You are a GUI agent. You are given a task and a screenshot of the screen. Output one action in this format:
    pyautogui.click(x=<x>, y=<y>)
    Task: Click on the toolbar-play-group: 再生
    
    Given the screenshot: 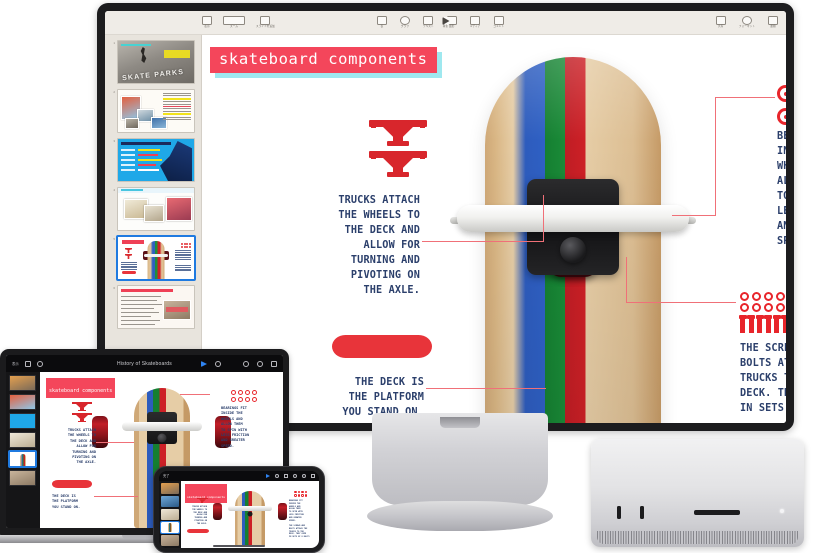 What is the action you would take?
    pyautogui.click(x=445, y=22)
    